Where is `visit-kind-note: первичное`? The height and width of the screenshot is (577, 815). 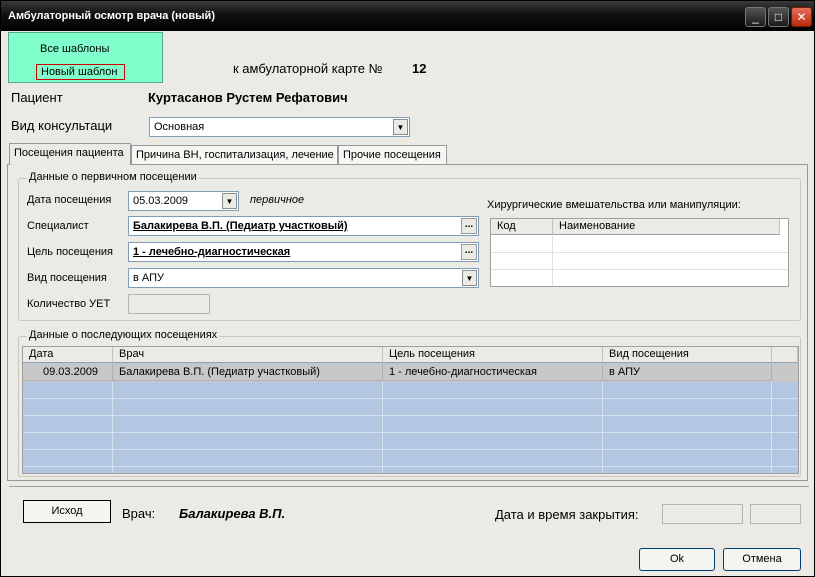
visit-kind-note: первичное is located at coordinates (277, 200).